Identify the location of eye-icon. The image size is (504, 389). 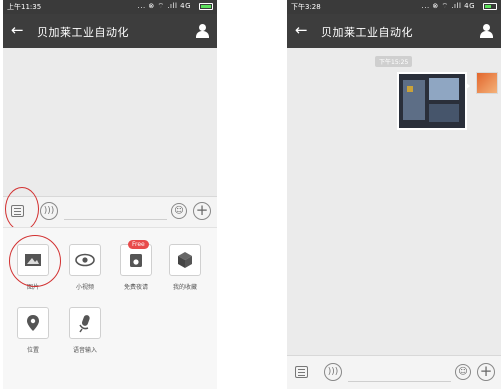
(85, 260).